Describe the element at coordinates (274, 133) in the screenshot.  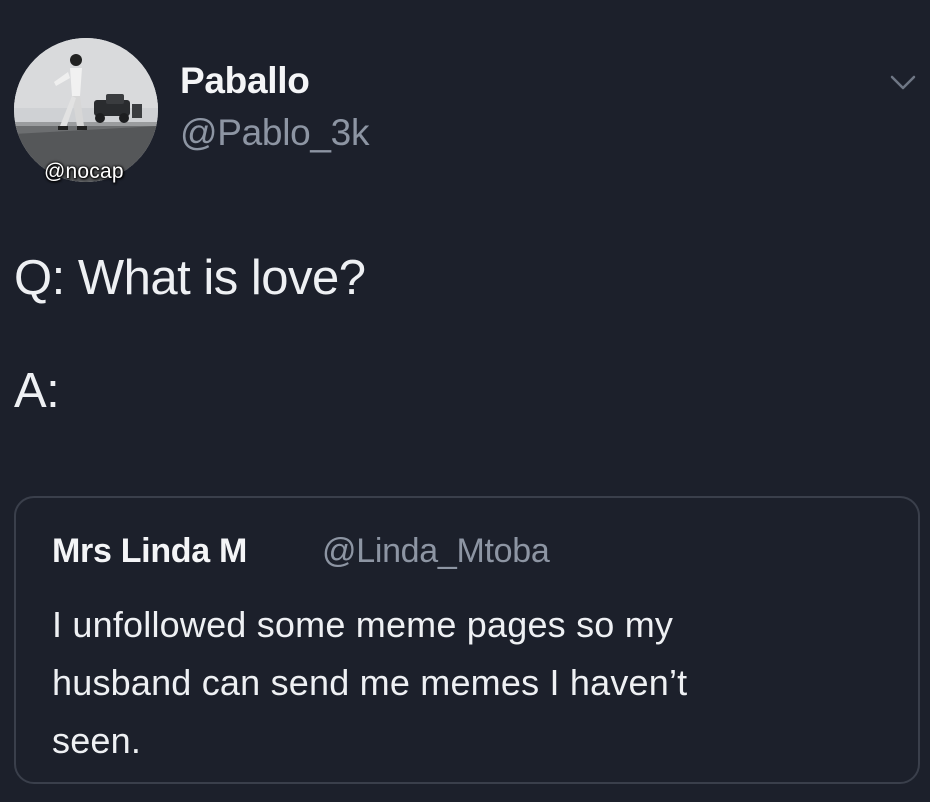
I see `author-handle: @Pablo_3k` at that location.